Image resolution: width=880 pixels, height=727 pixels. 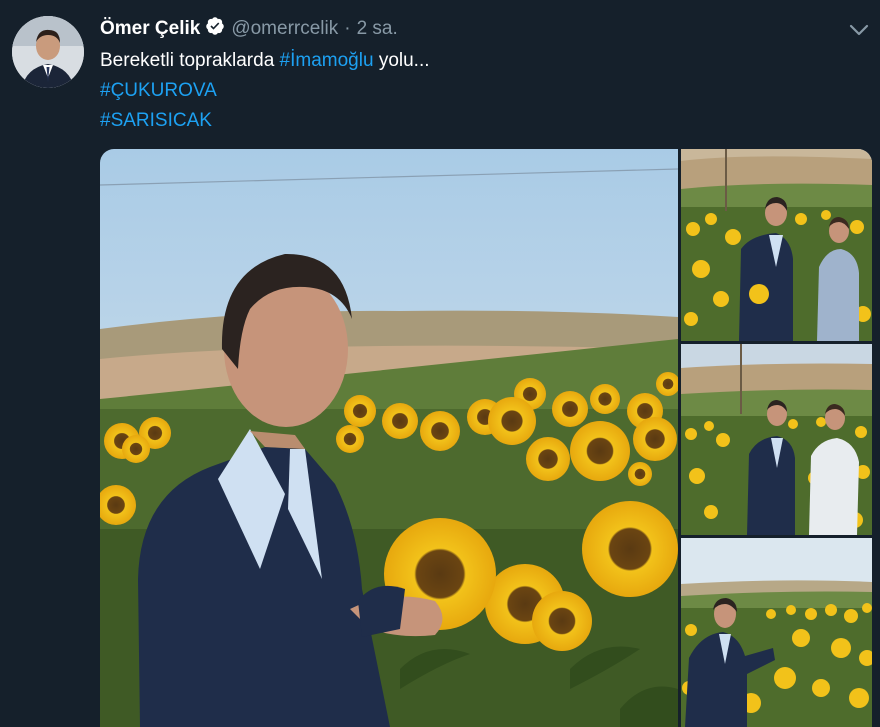 What do you see at coordinates (776, 439) in the screenshot?
I see `photo-middle-right` at bounding box center [776, 439].